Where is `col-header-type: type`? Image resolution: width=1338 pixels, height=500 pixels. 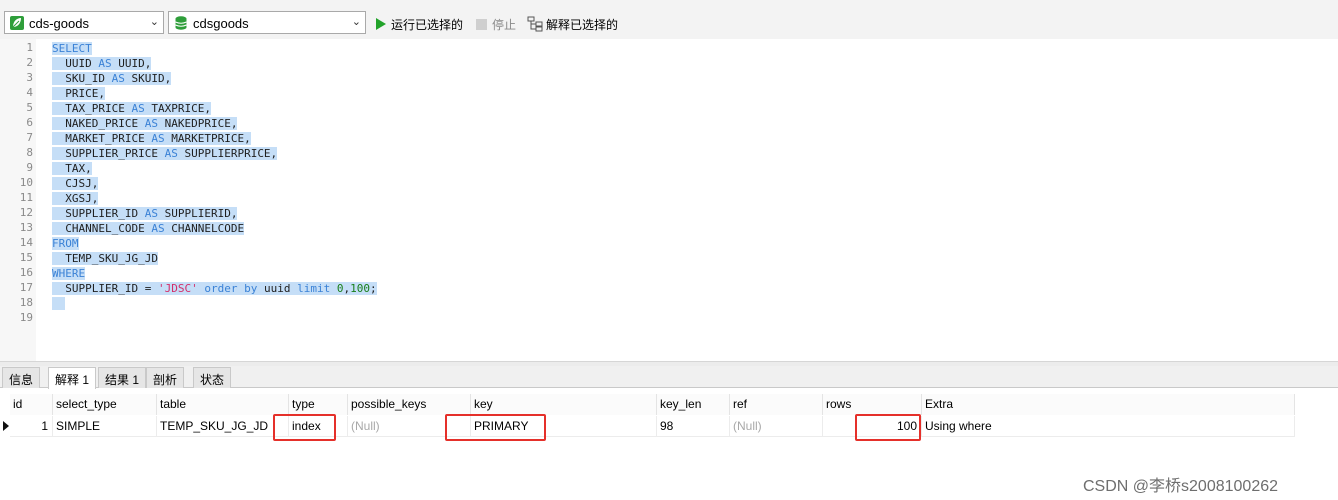
col-header-type: type is located at coordinates (318, 404).